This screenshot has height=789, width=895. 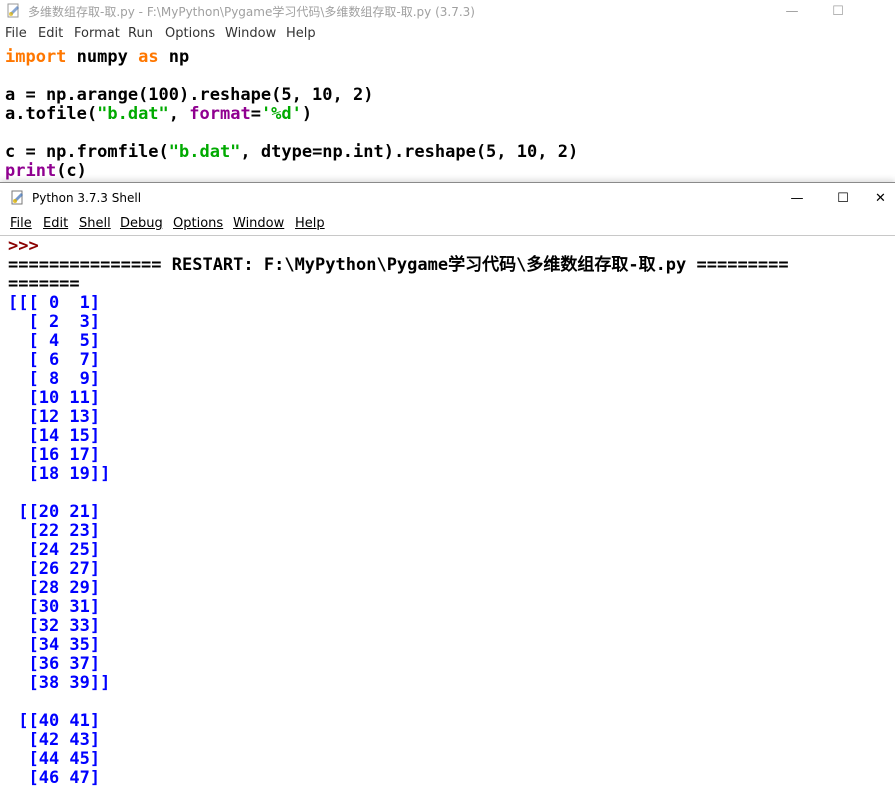 What do you see at coordinates (55, 223) in the screenshot?
I see `shell-menu-edit: Edit` at bounding box center [55, 223].